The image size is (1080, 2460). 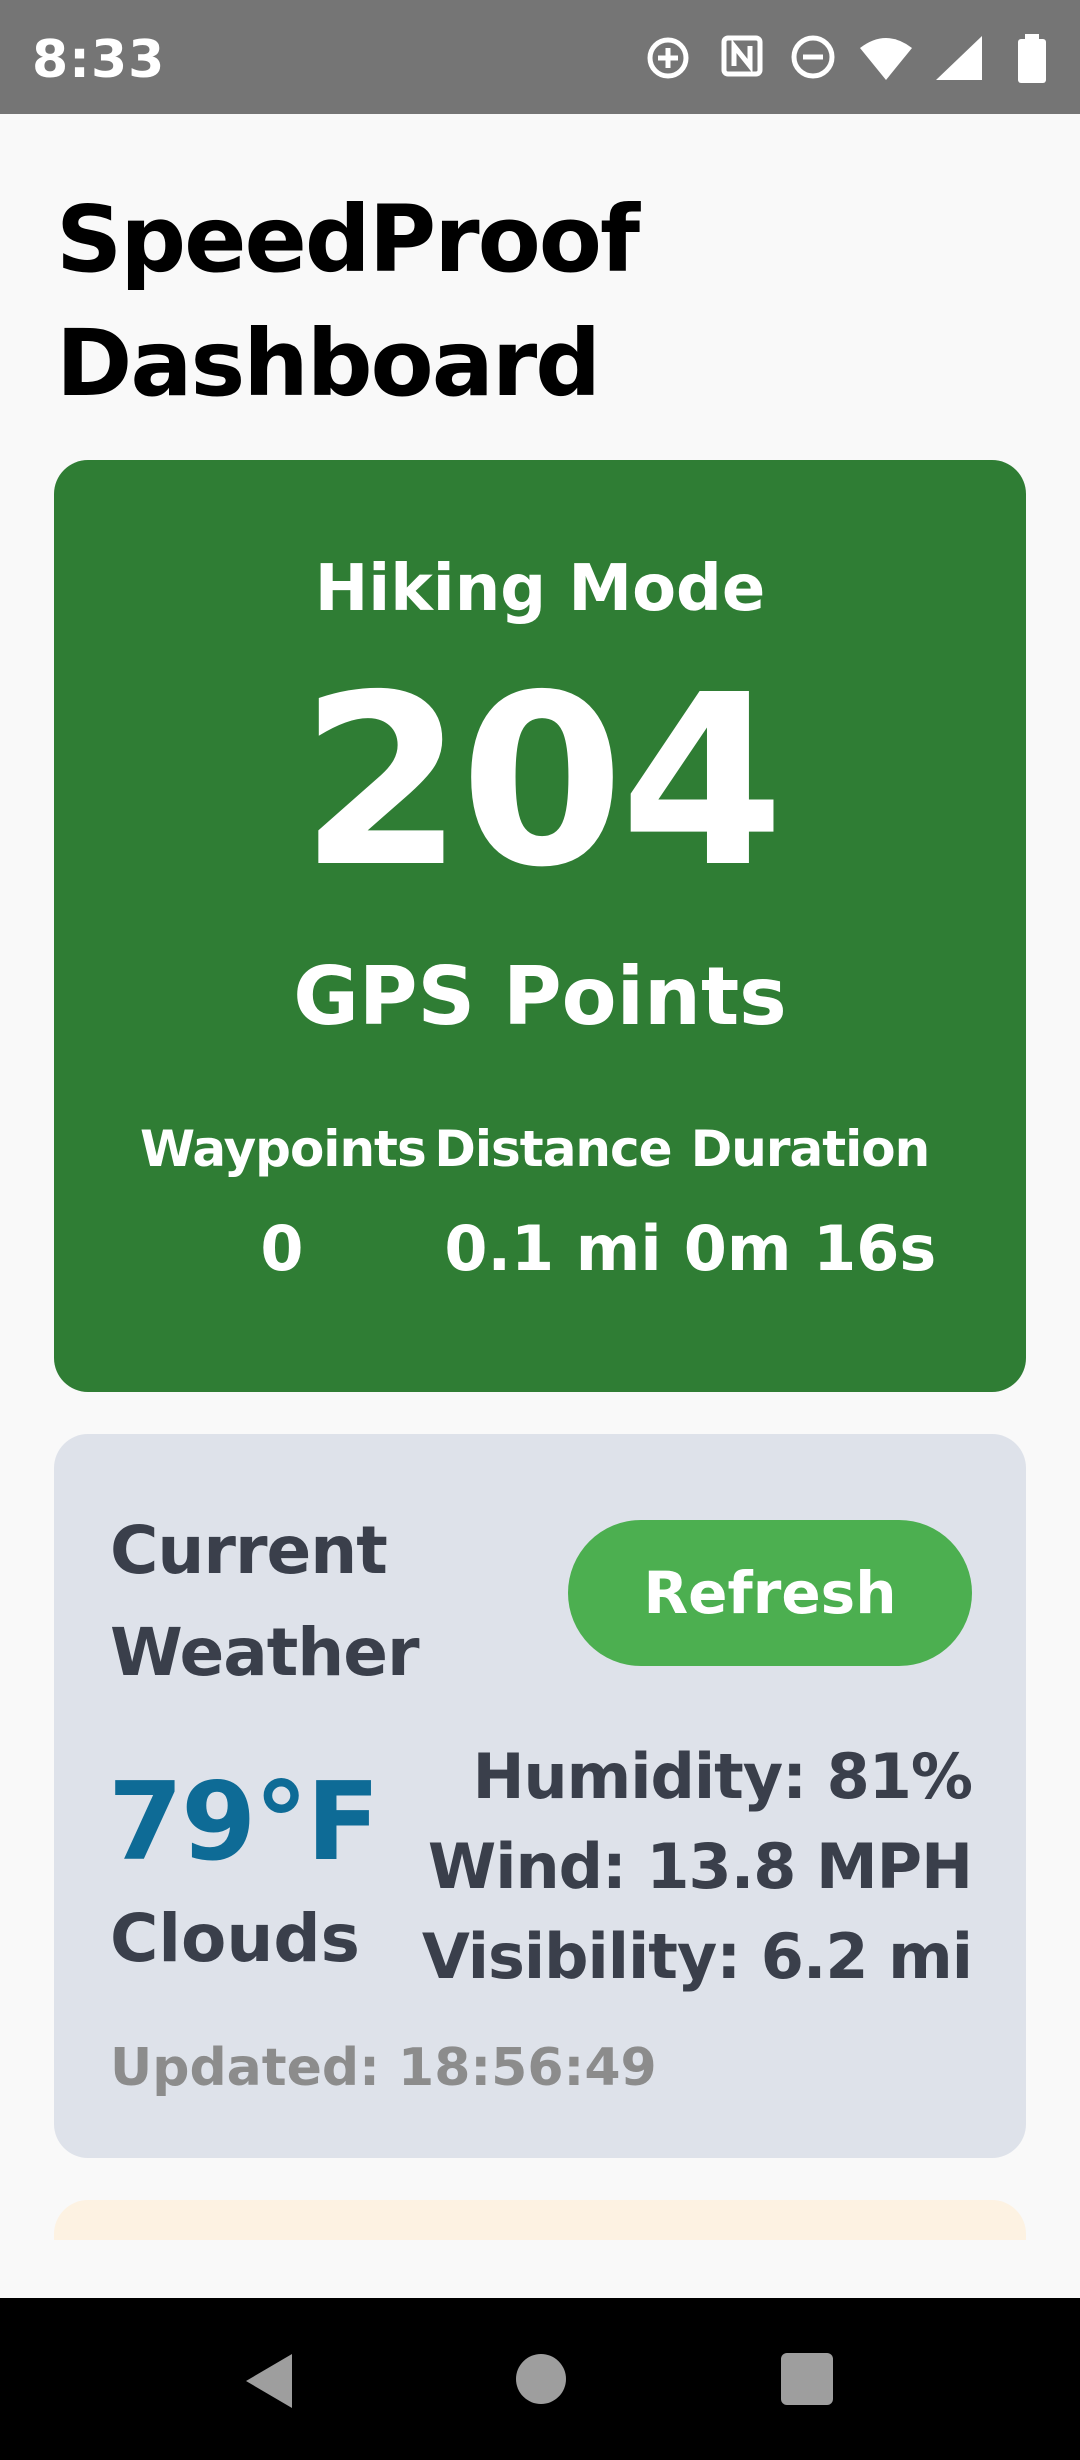 What do you see at coordinates (348, 301) in the screenshot?
I see `page-title: SpeedProof Dashboard` at bounding box center [348, 301].